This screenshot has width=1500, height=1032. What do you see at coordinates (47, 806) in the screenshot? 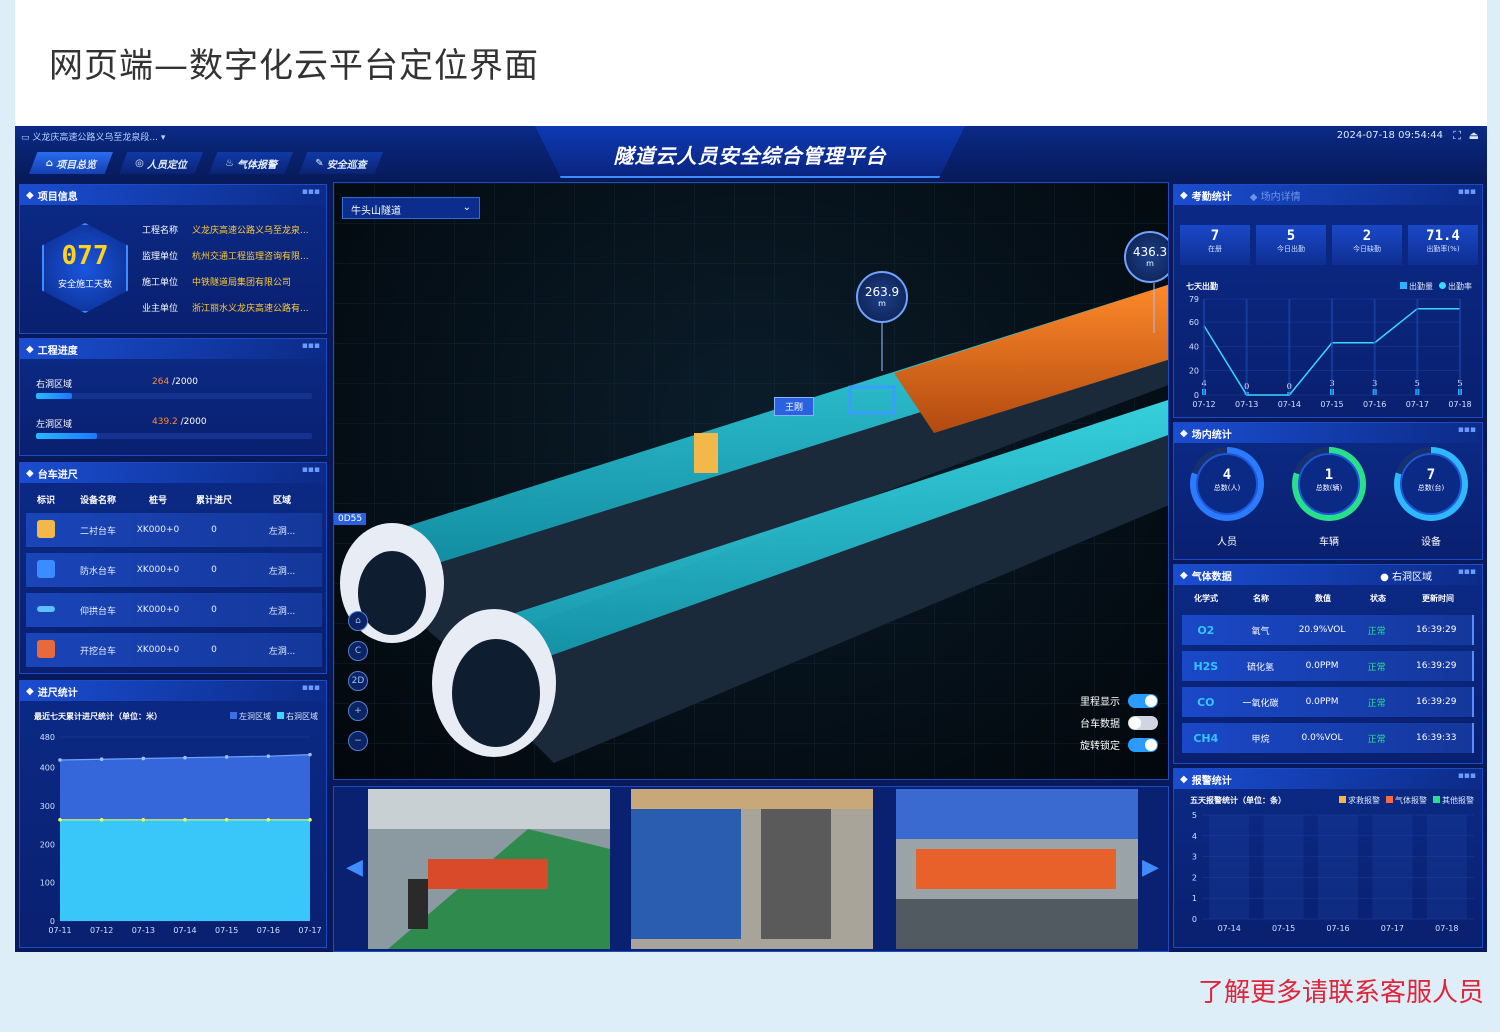
I see `y-tick-label: 300` at bounding box center [47, 806].